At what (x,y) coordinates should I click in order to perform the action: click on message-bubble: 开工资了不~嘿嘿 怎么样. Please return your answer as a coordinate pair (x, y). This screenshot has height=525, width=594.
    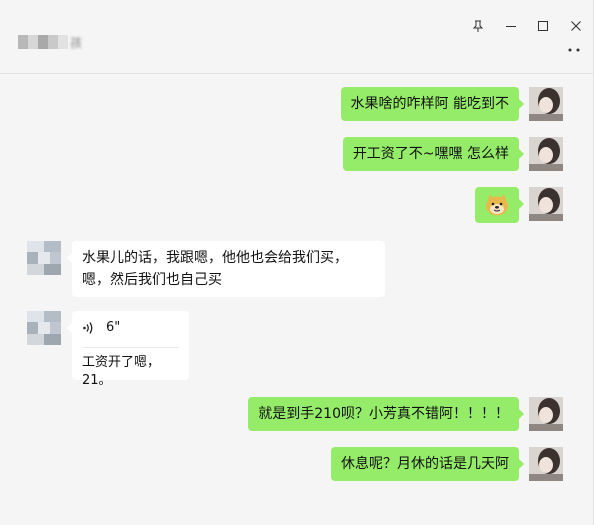
    Looking at the image, I should click on (433, 154).